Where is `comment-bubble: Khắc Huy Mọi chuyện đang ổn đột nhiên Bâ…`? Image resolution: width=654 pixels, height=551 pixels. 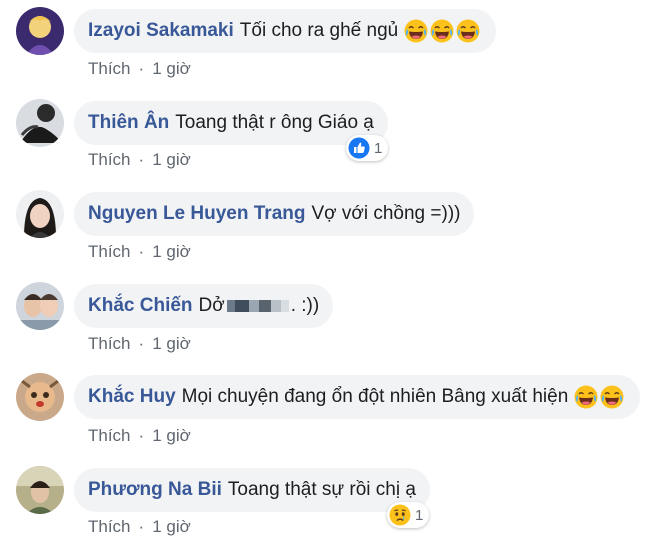 comment-bubble: Khắc Huy Mọi chuyện đang ổn đột nhiên Bâ… is located at coordinates (357, 397).